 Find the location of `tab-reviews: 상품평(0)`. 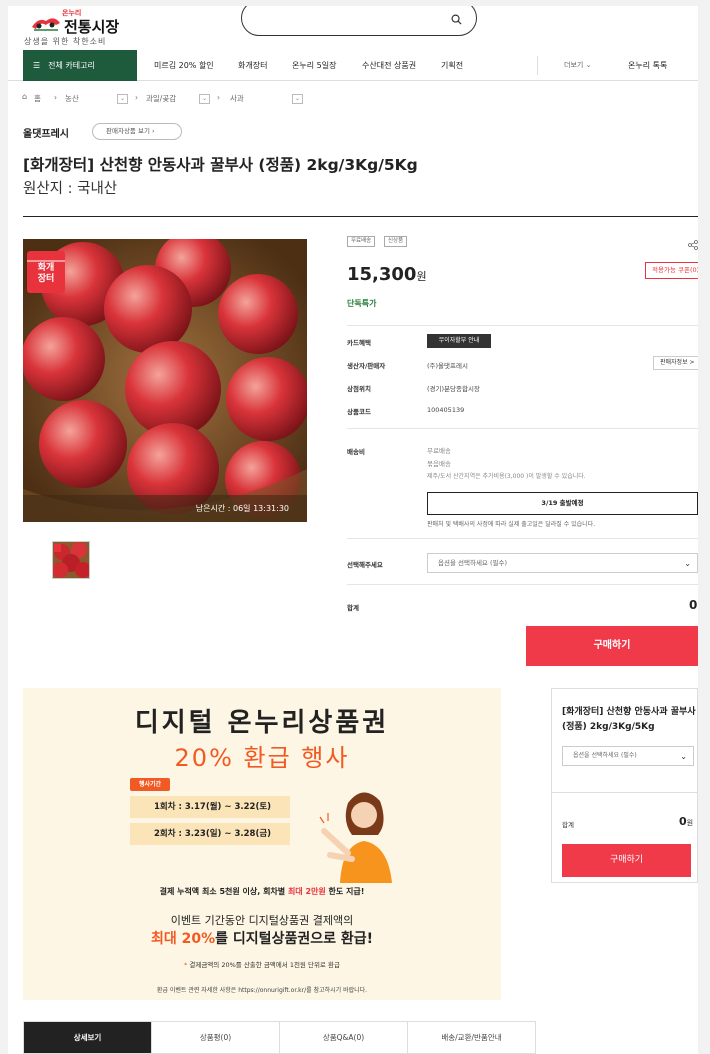

tab-reviews: 상품평(0) is located at coordinates (216, 1037).